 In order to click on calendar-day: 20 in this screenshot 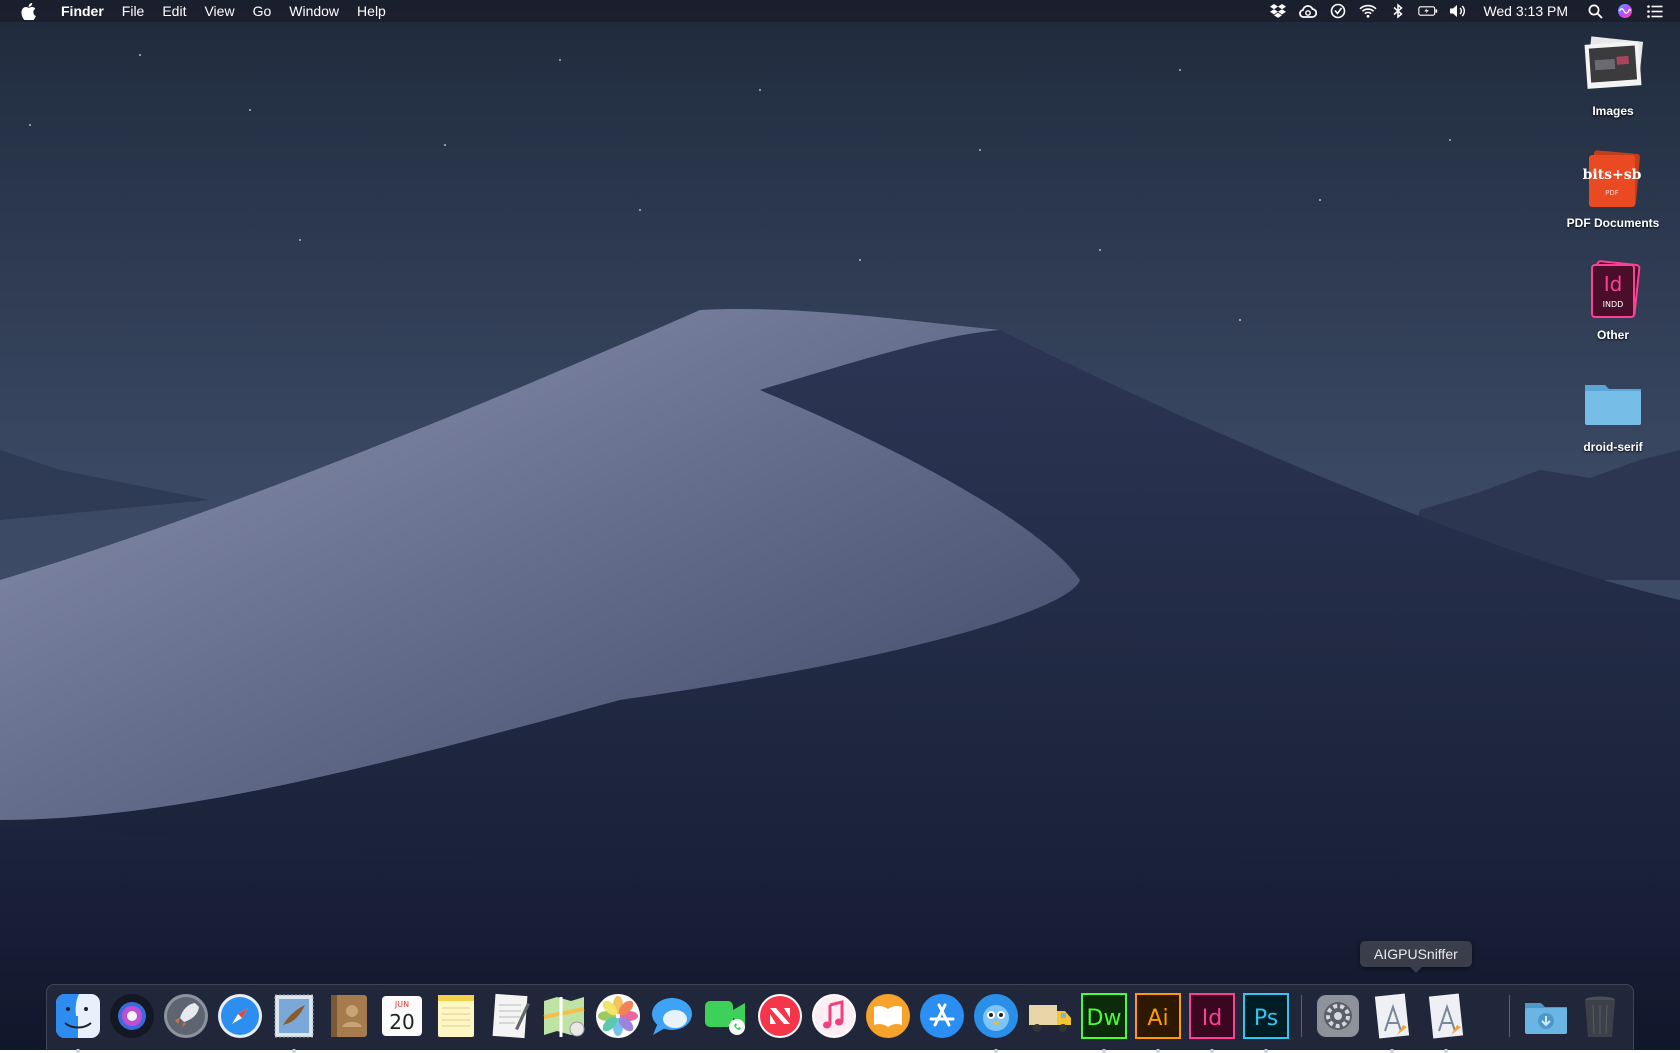, I will do `click(401, 1022)`.